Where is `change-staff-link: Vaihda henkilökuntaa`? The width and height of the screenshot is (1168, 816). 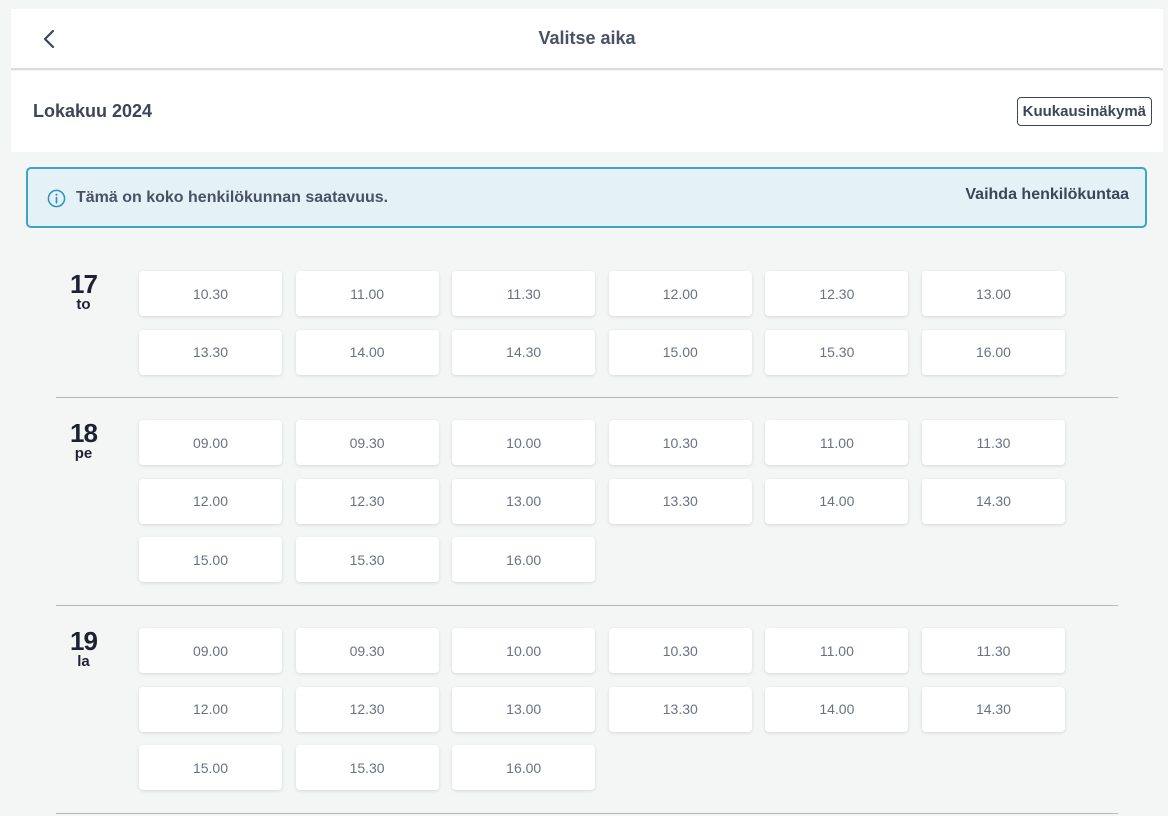
change-staff-link: Vaihda henkilökuntaa is located at coordinates (1047, 195).